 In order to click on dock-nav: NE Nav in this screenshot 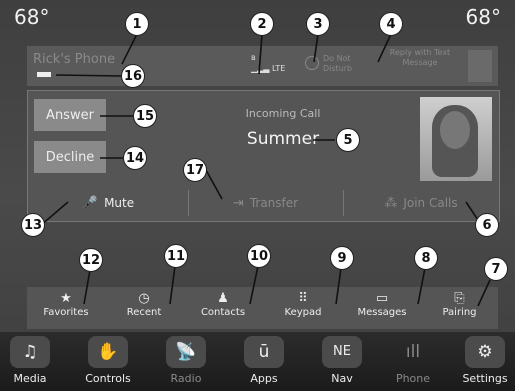, I will do `click(342, 363)`.